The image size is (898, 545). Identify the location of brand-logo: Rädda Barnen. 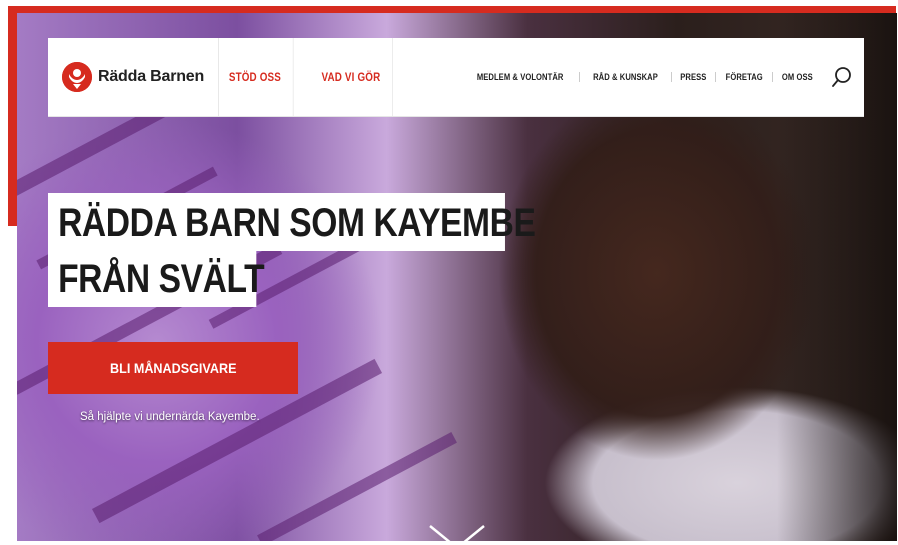
(134, 77).